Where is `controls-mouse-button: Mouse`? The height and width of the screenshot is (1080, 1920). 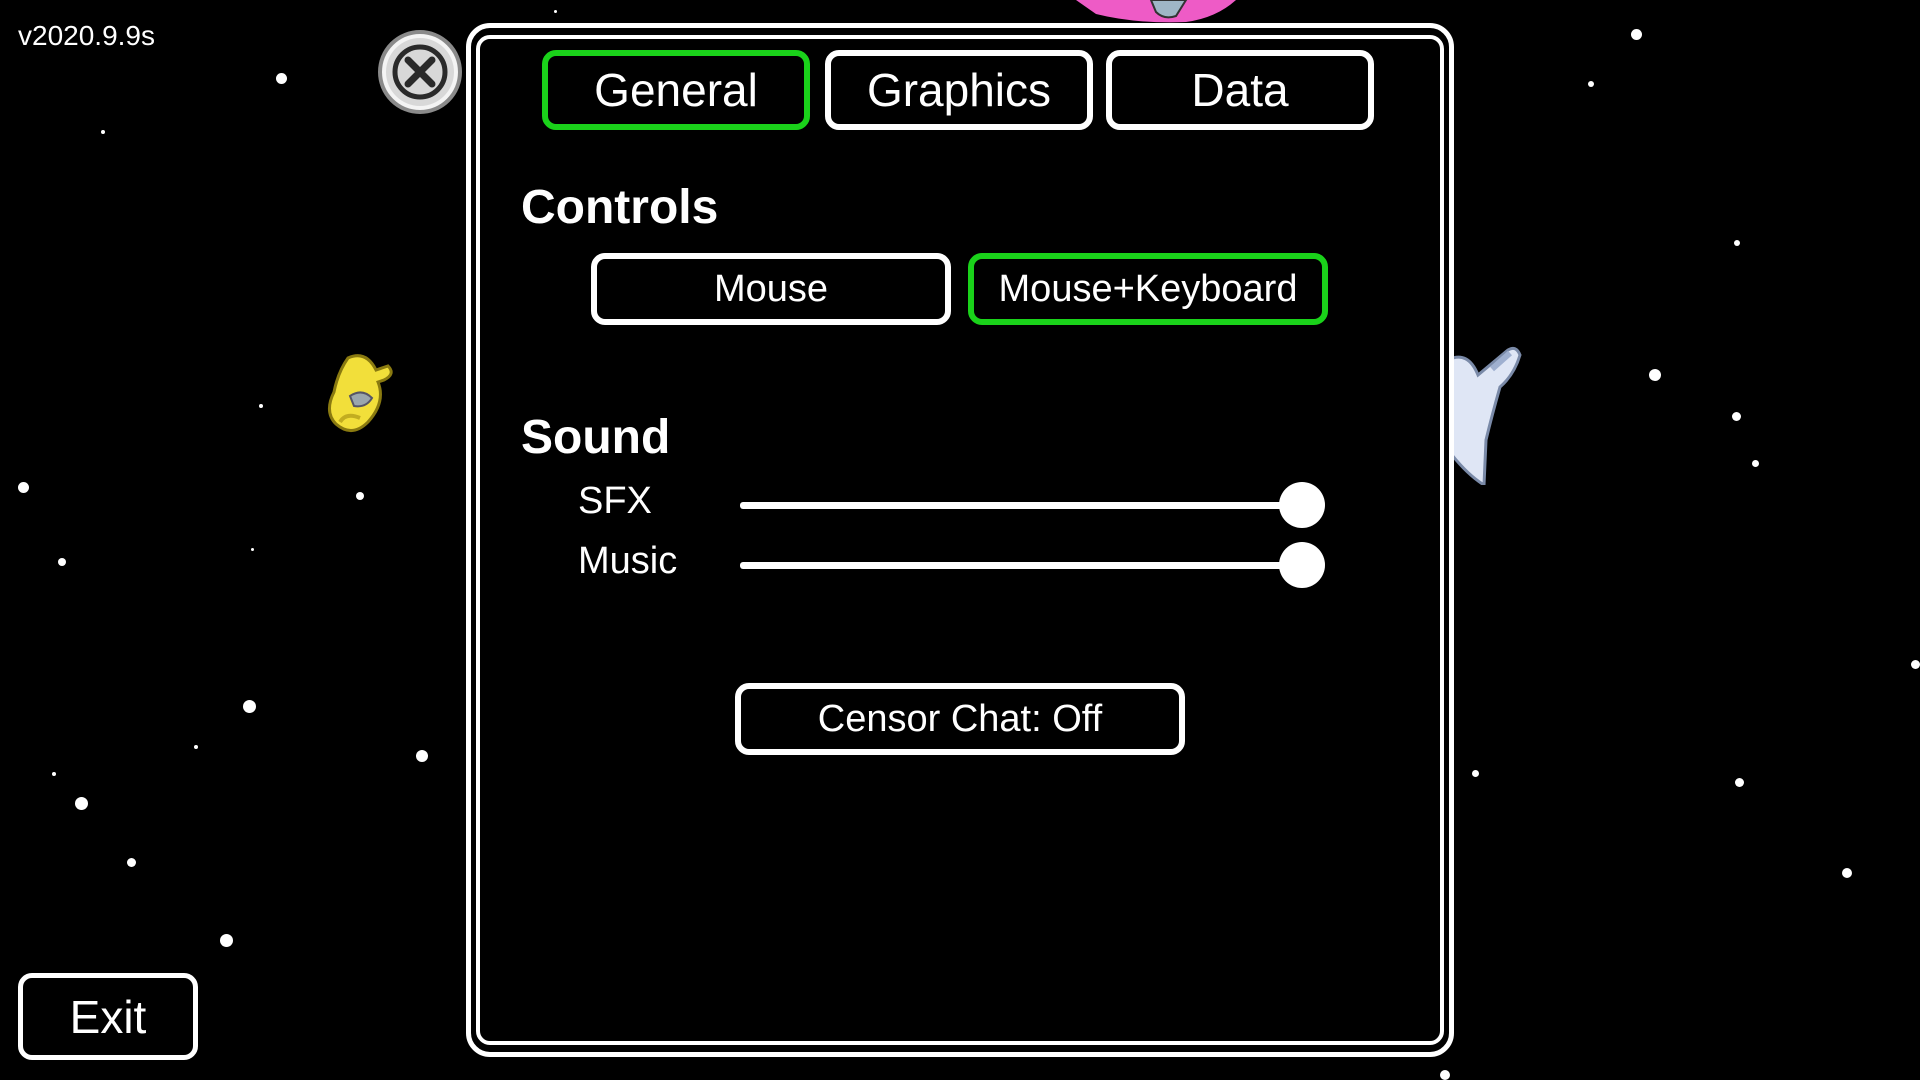
controls-mouse-button: Mouse is located at coordinates (771, 289).